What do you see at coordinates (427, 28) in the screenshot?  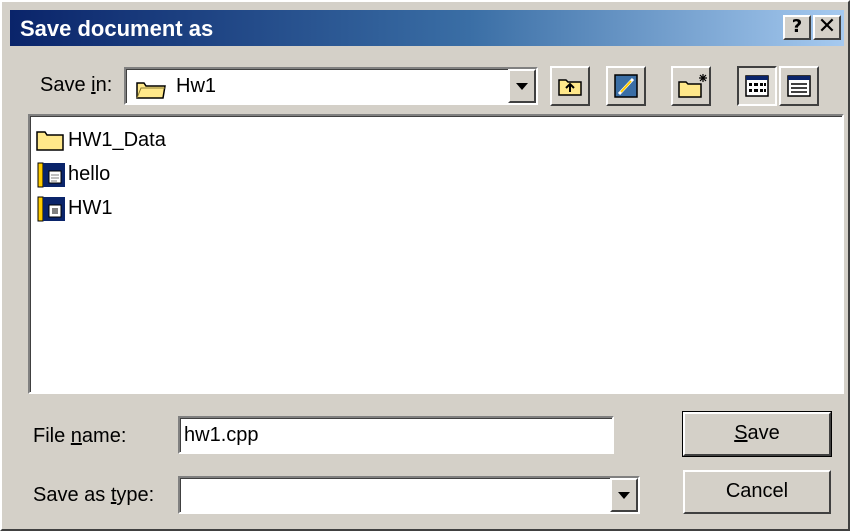 I see `title-bar: Save document as ? ✕` at bounding box center [427, 28].